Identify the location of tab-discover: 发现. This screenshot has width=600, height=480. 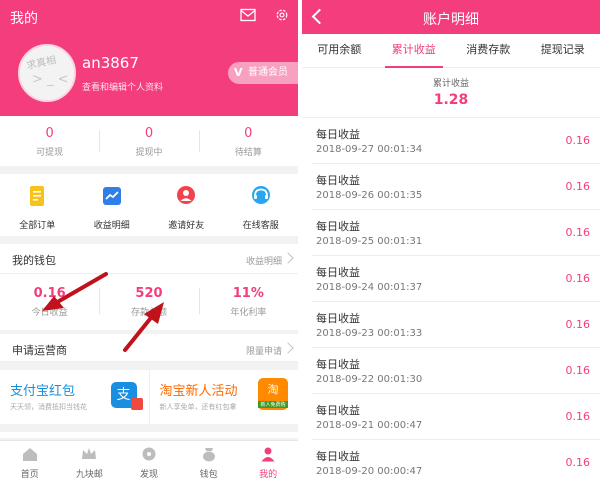
(149, 460).